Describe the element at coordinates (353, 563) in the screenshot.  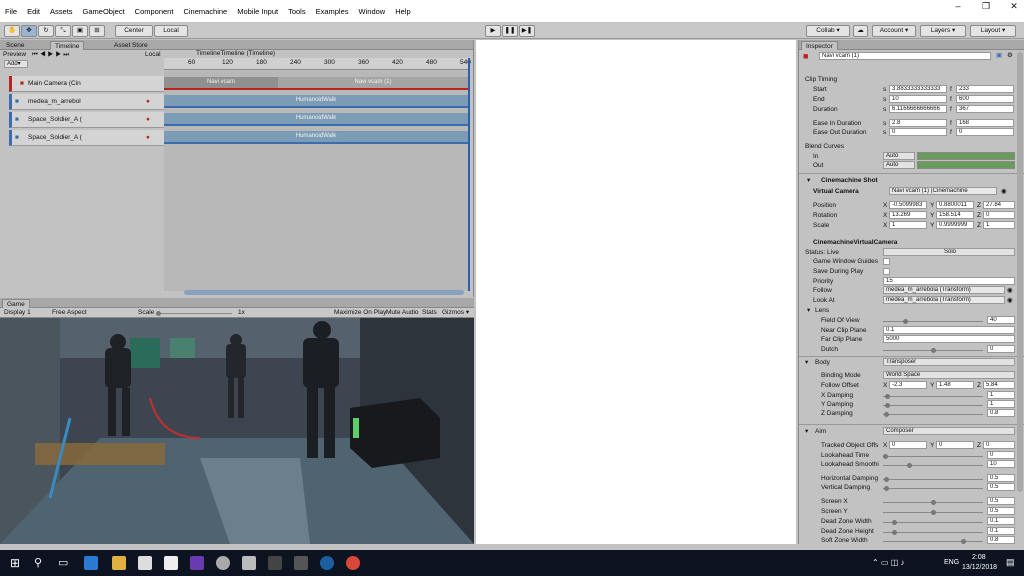
I see `chrome-icon` at that location.